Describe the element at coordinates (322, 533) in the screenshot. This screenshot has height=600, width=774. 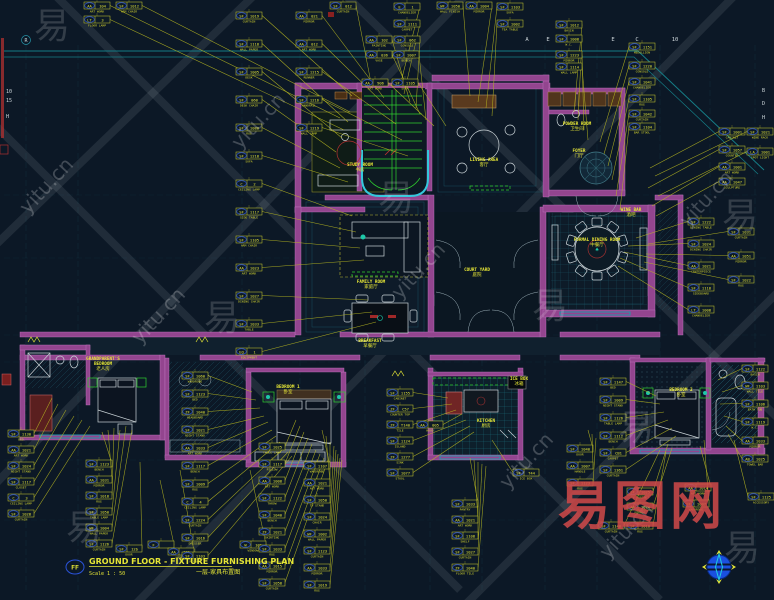
I see `svg-text: 1002` at that location.